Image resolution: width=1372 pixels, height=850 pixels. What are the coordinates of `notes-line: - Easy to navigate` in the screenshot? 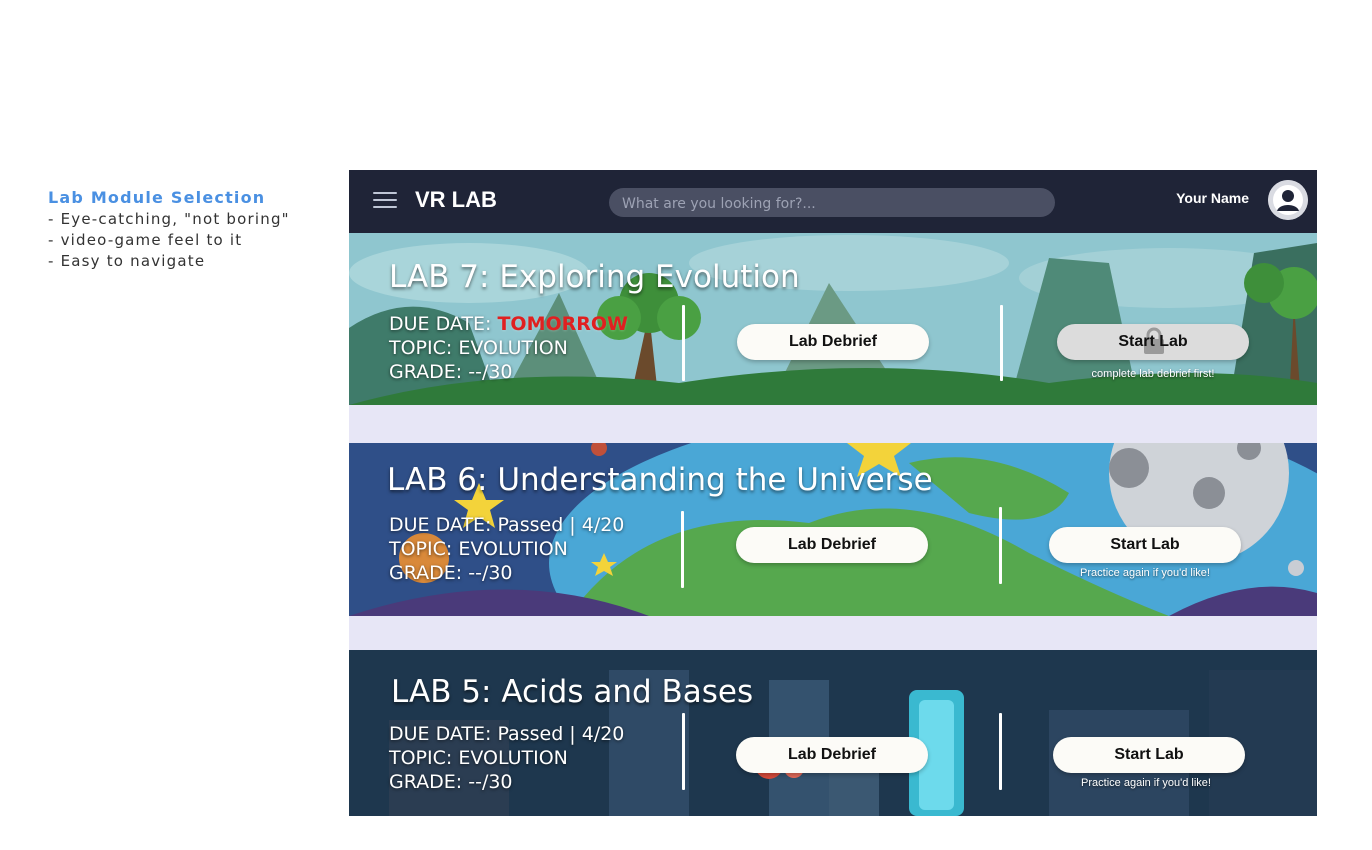 It's located at (127, 261).